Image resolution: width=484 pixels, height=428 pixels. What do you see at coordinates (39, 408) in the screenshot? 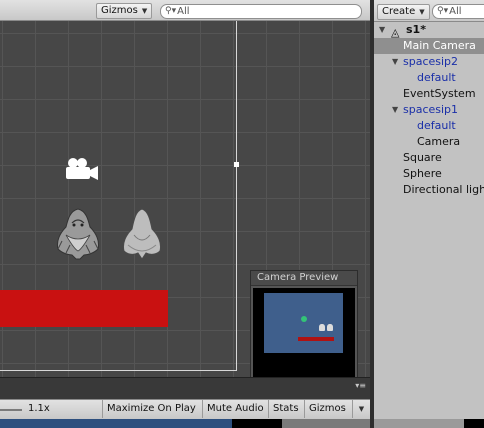
I see `scale-value: 1.1x` at bounding box center [39, 408].